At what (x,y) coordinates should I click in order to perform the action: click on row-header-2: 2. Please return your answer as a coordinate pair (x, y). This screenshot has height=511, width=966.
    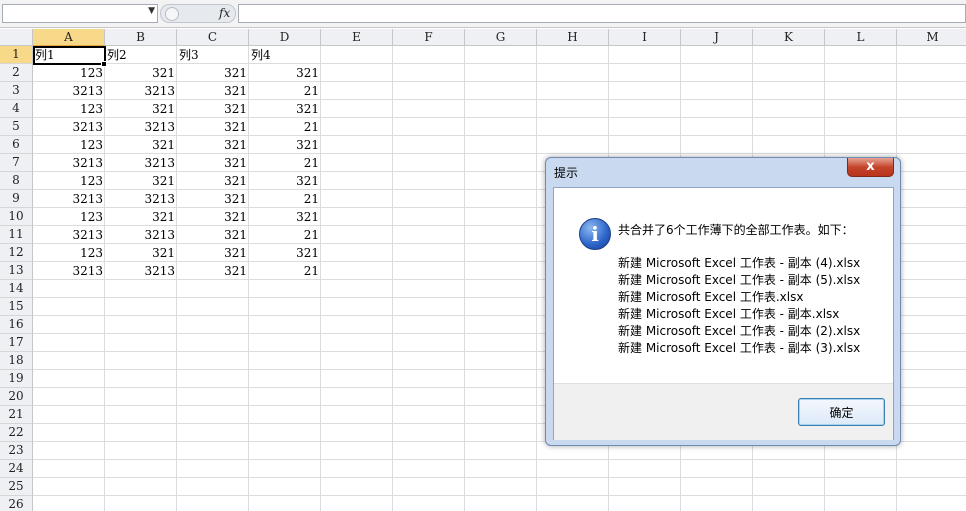
    Looking at the image, I should click on (16, 73).